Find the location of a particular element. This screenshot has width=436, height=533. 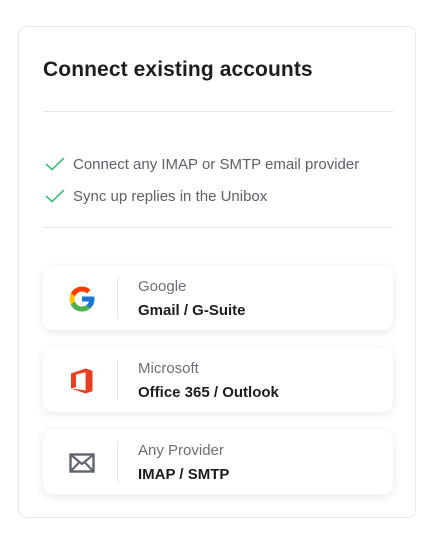

google-icon is located at coordinates (82, 299).